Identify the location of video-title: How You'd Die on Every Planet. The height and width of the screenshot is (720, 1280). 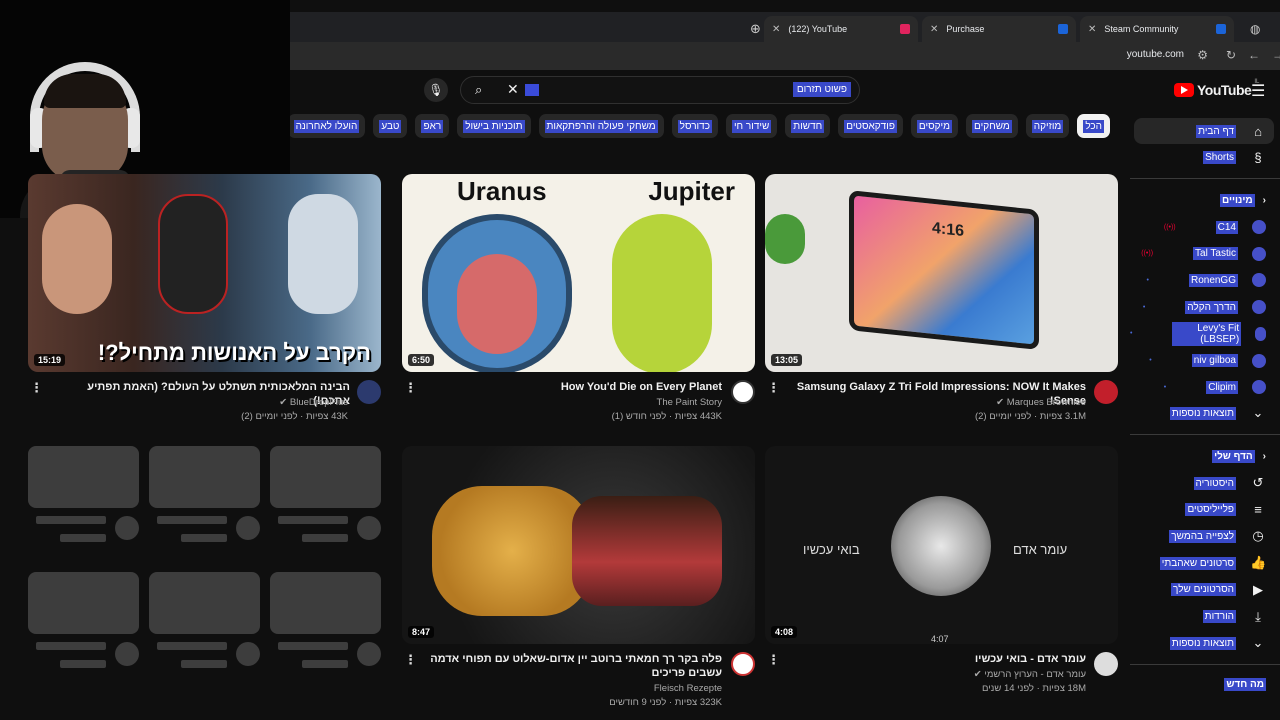
(571, 387).